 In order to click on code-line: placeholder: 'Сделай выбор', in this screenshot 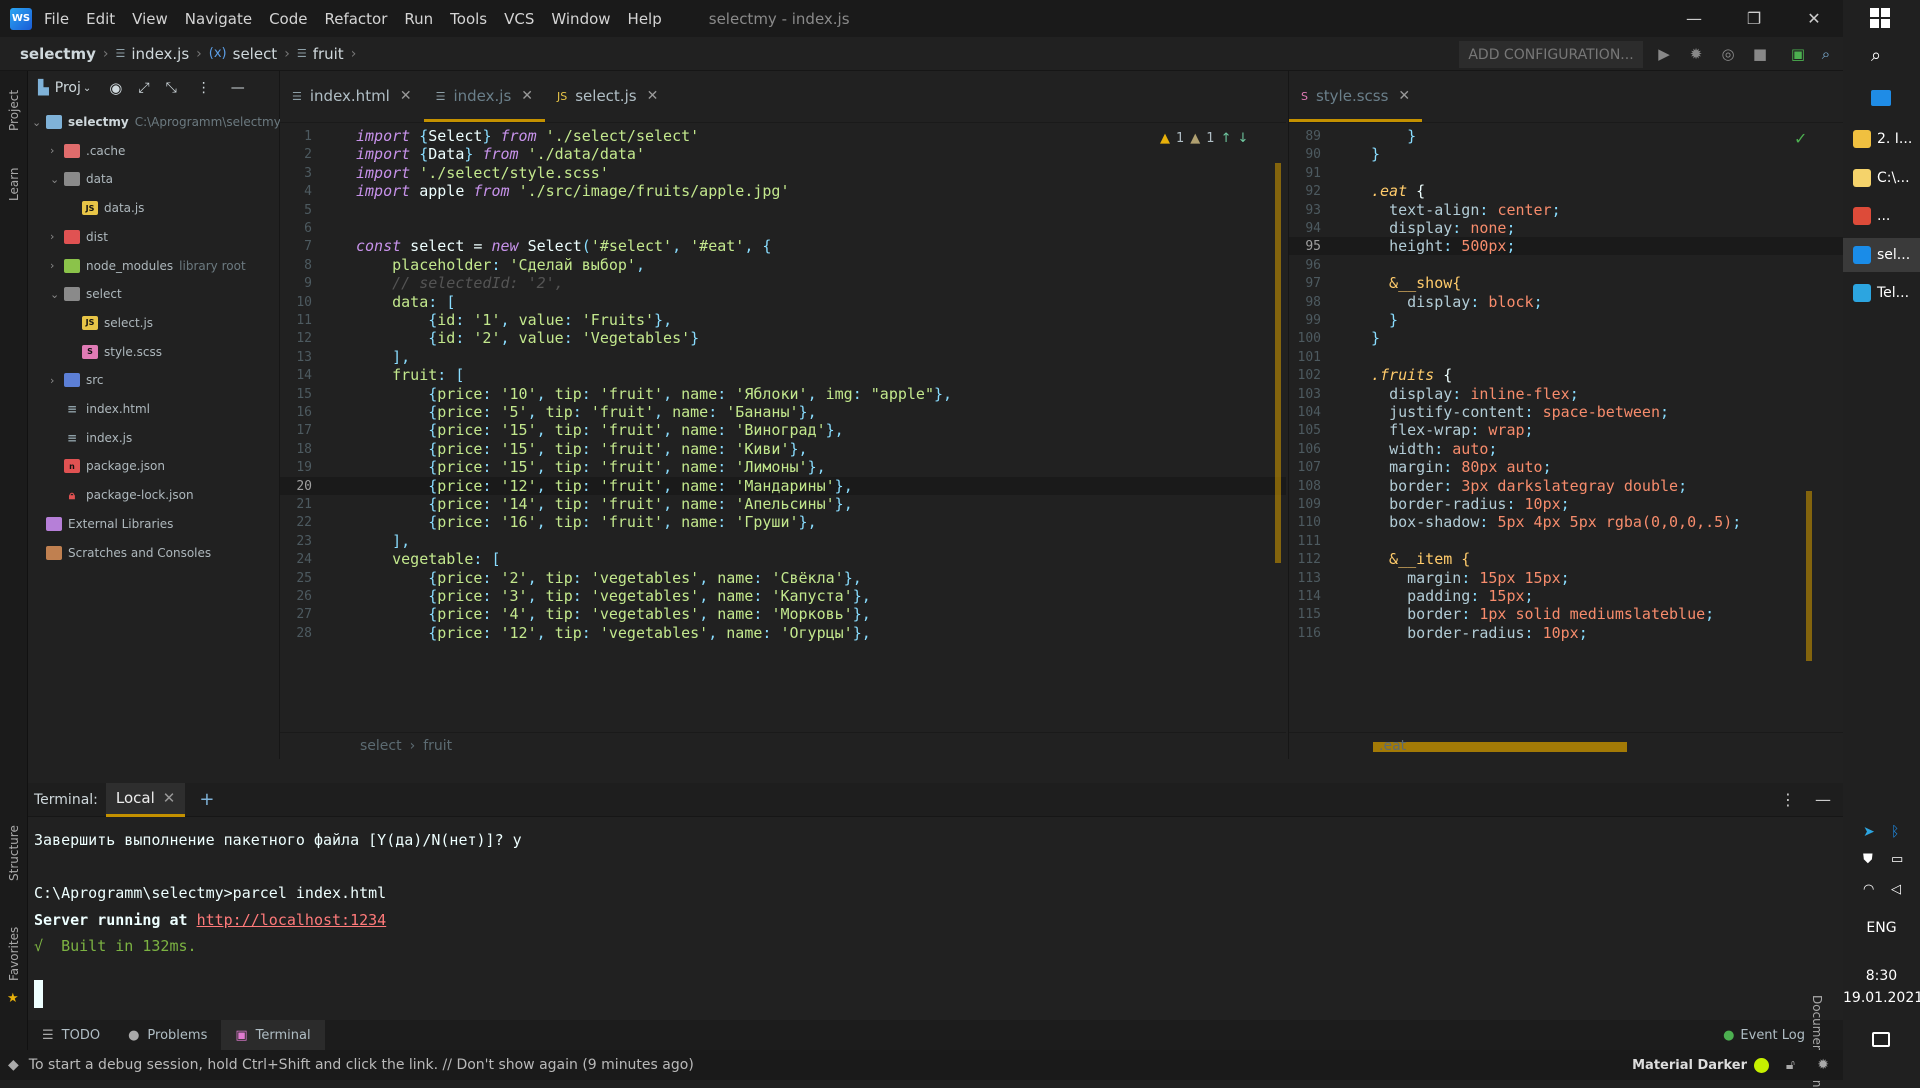, I will do `click(500, 265)`.